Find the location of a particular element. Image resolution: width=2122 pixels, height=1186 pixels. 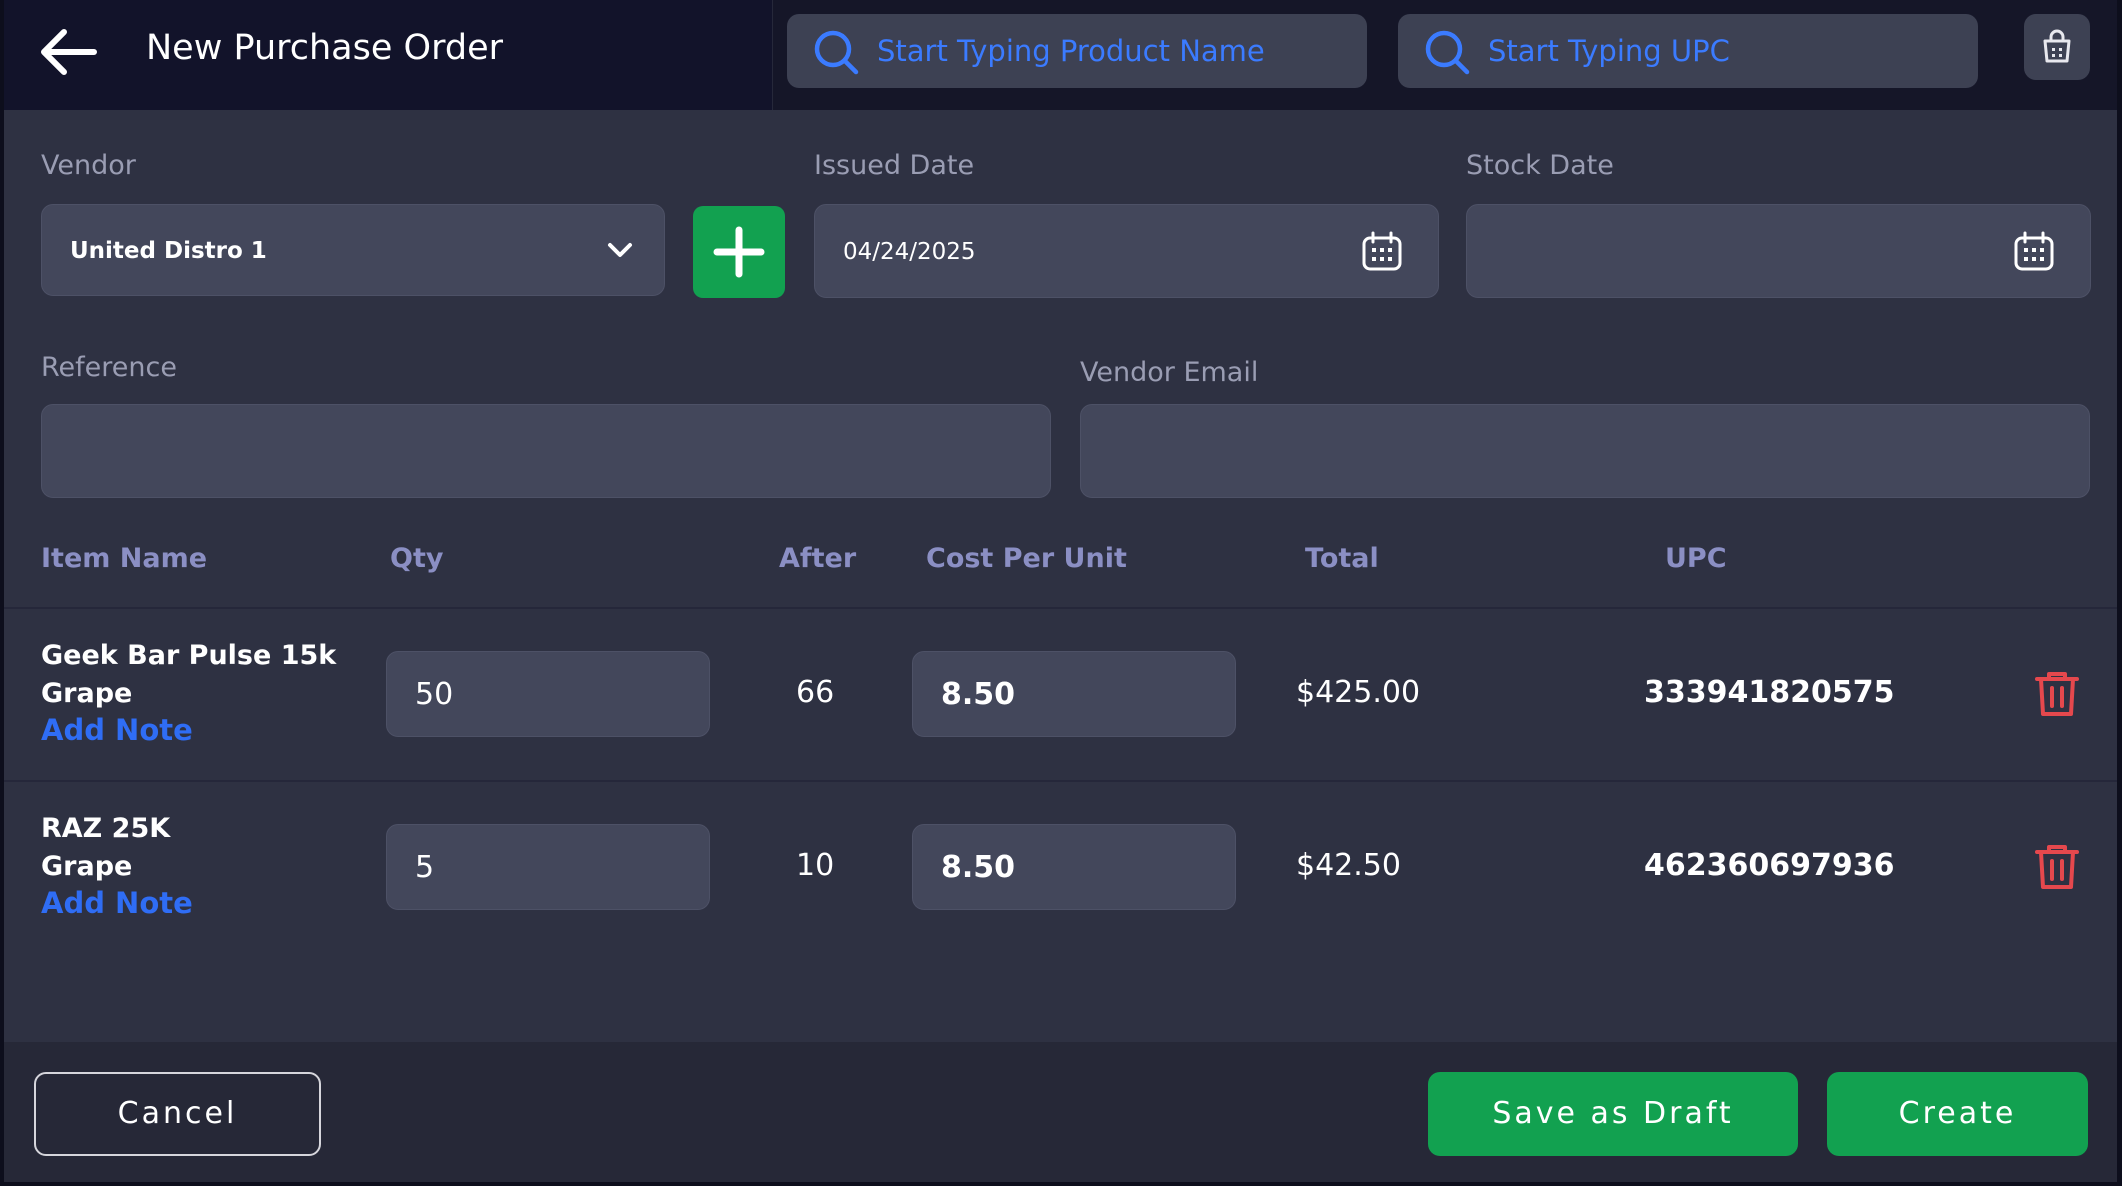

add-vendor-button is located at coordinates (739, 252).